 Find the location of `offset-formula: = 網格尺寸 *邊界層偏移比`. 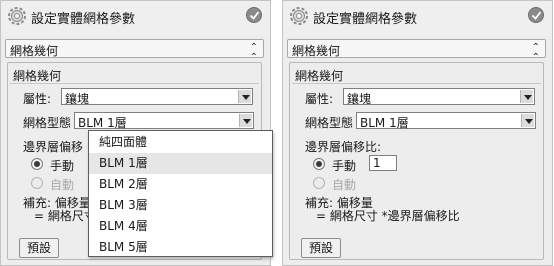

offset-formula: = 網格尺寸 *邊界層偏移比 is located at coordinates (388, 216).